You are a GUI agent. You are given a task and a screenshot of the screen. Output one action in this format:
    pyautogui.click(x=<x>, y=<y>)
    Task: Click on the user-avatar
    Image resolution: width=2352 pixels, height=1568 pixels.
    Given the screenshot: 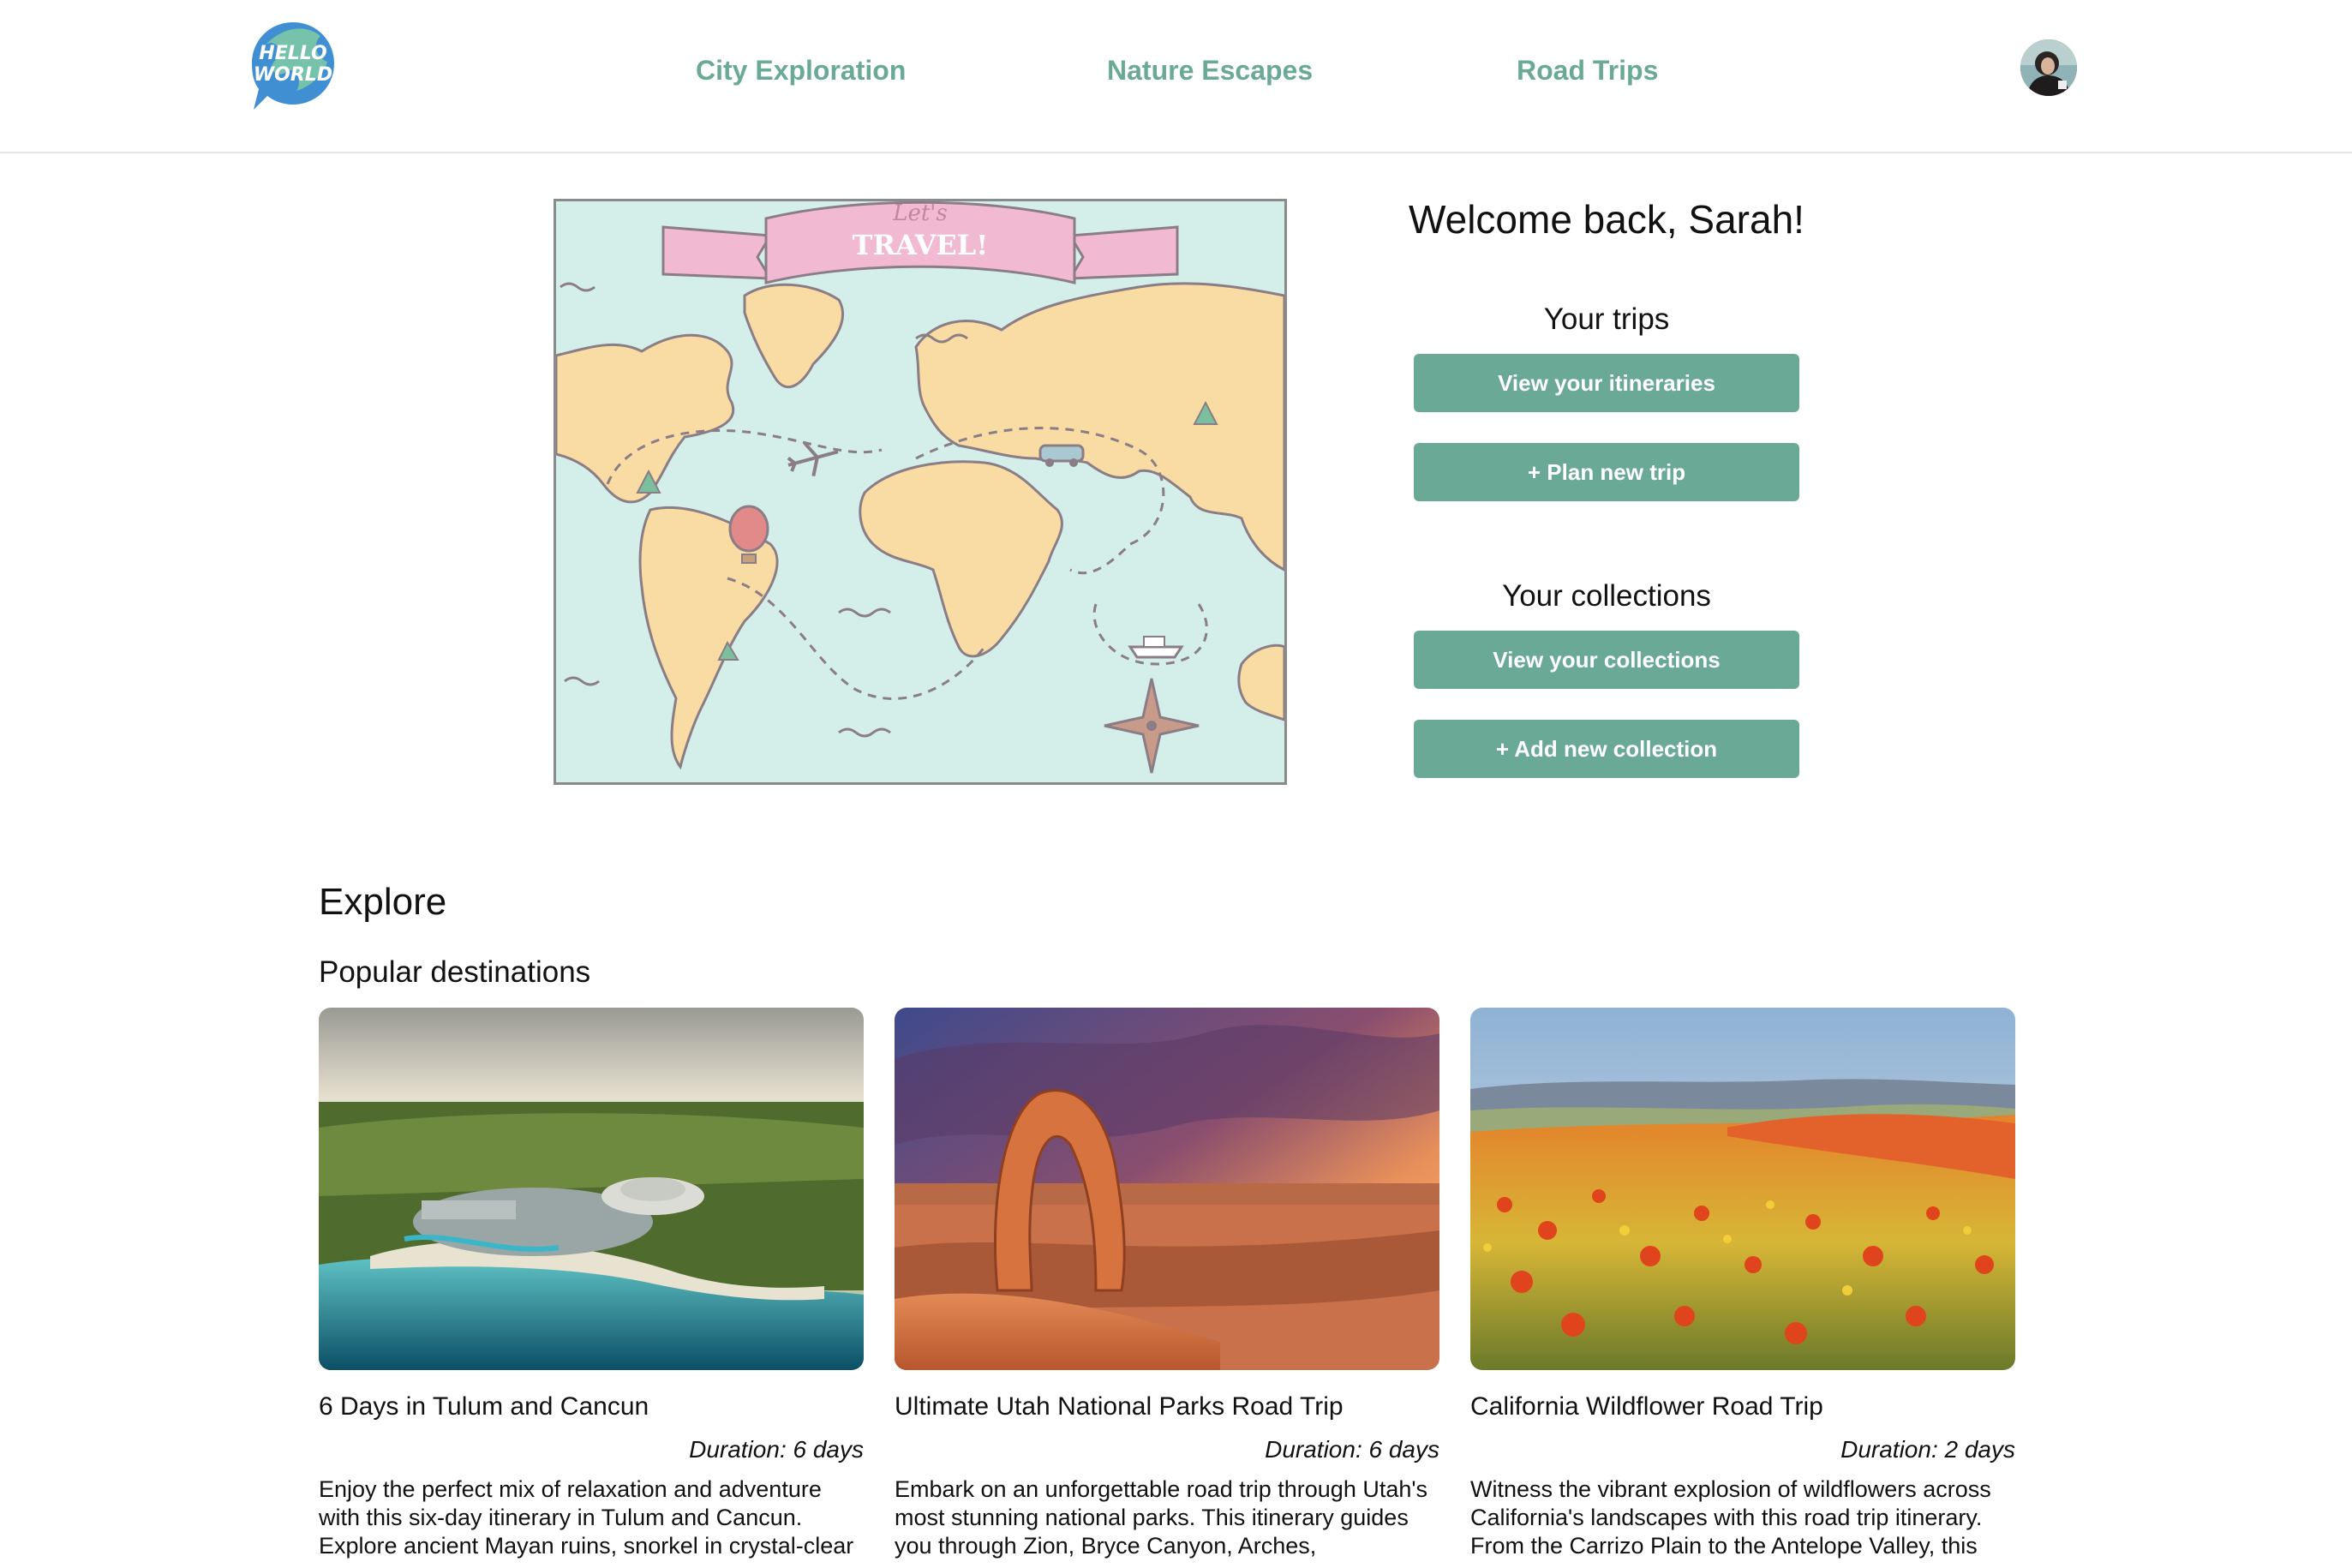 What is the action you would take?
    pyautogui.click(x=2048, y=67)
    